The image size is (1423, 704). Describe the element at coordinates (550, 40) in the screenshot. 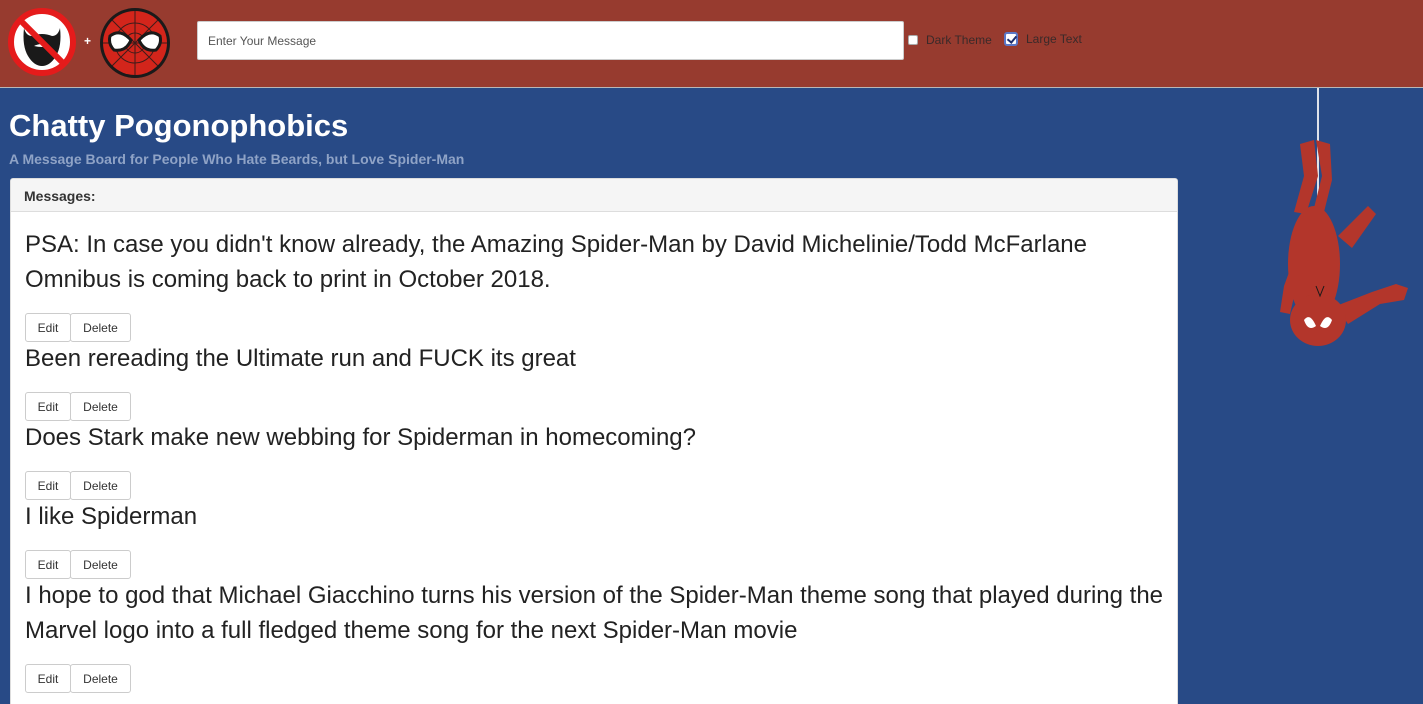

I see `message-input` at that location.